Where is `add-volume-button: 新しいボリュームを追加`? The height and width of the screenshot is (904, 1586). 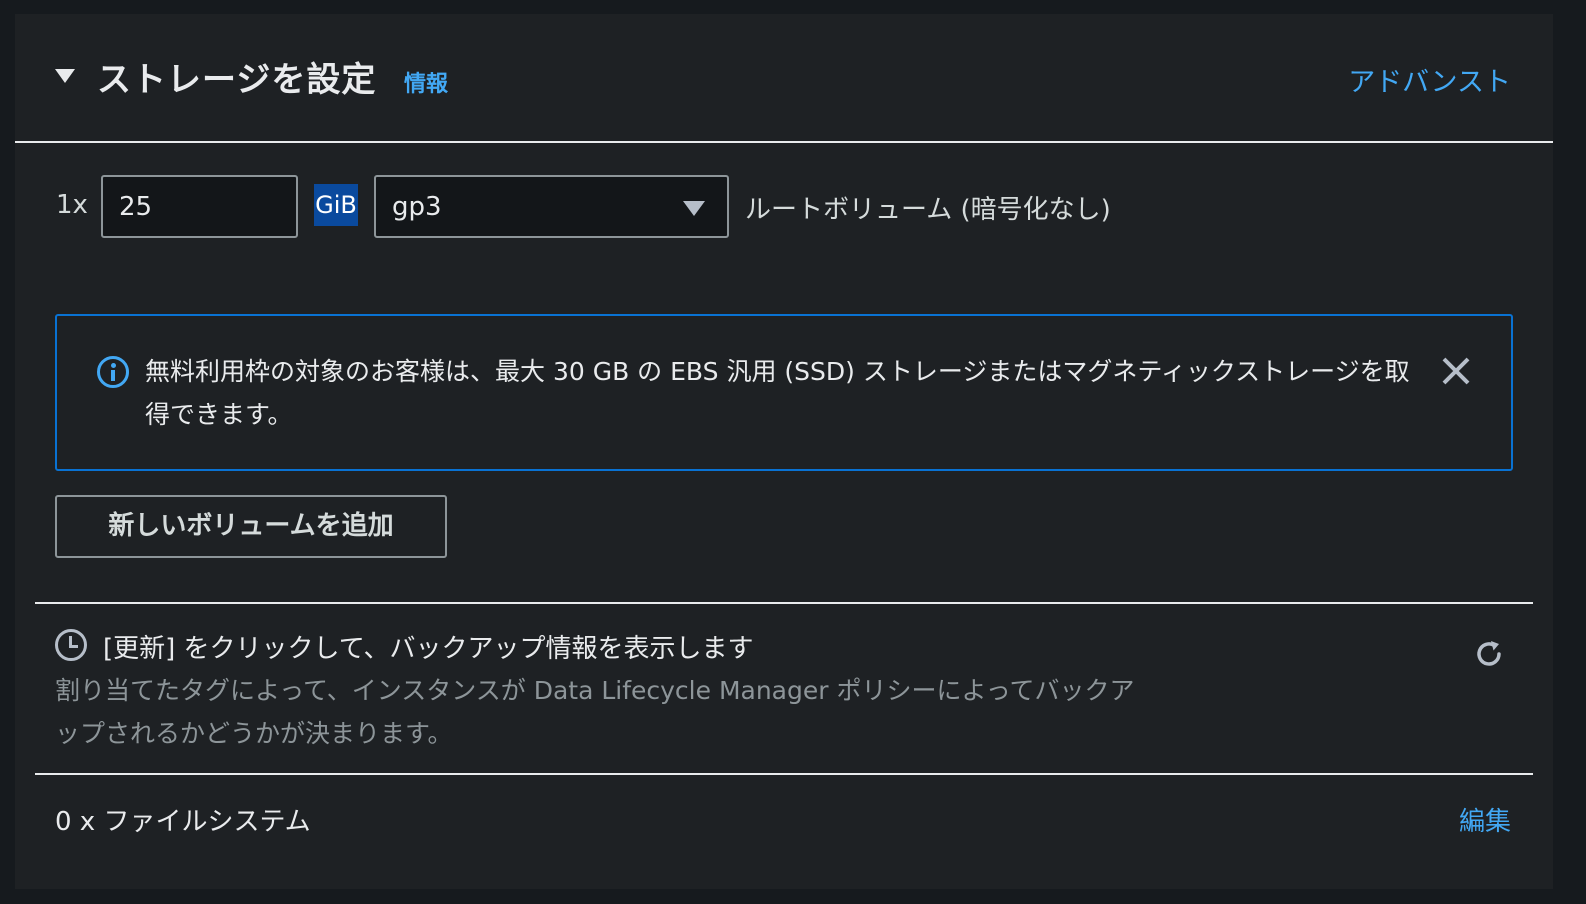 add-volume-button: 新しいボリュームを追加 is located at coordinates (251, 526).